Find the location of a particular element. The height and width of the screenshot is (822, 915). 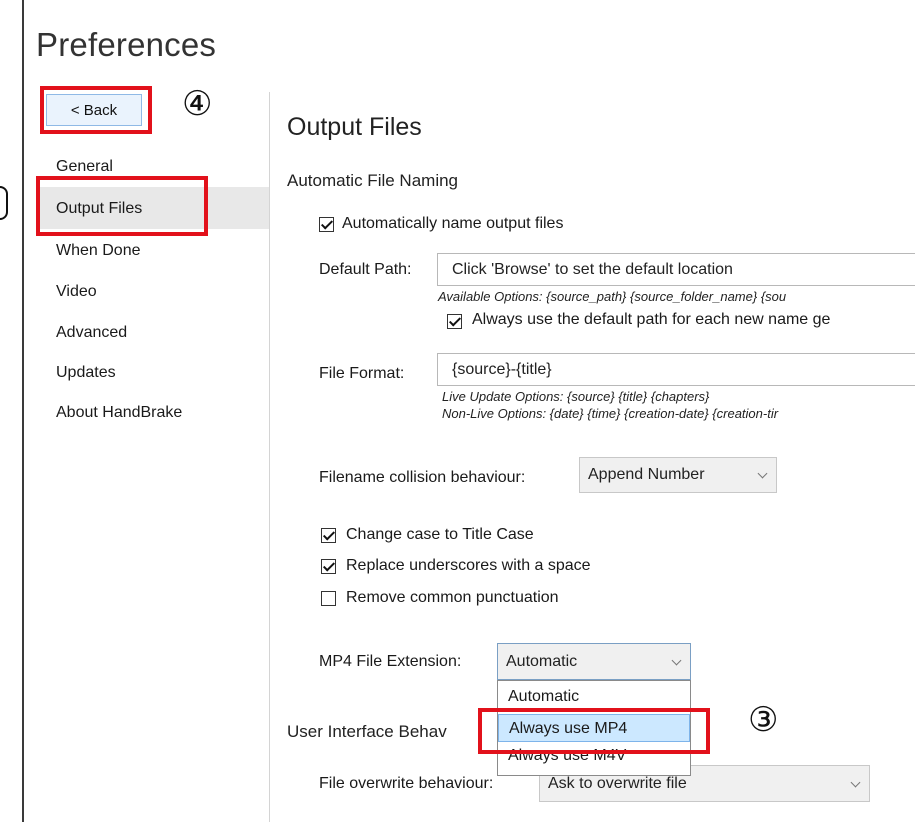

auto-name-label: Automatically name output files is located at coordinates (453, 223).